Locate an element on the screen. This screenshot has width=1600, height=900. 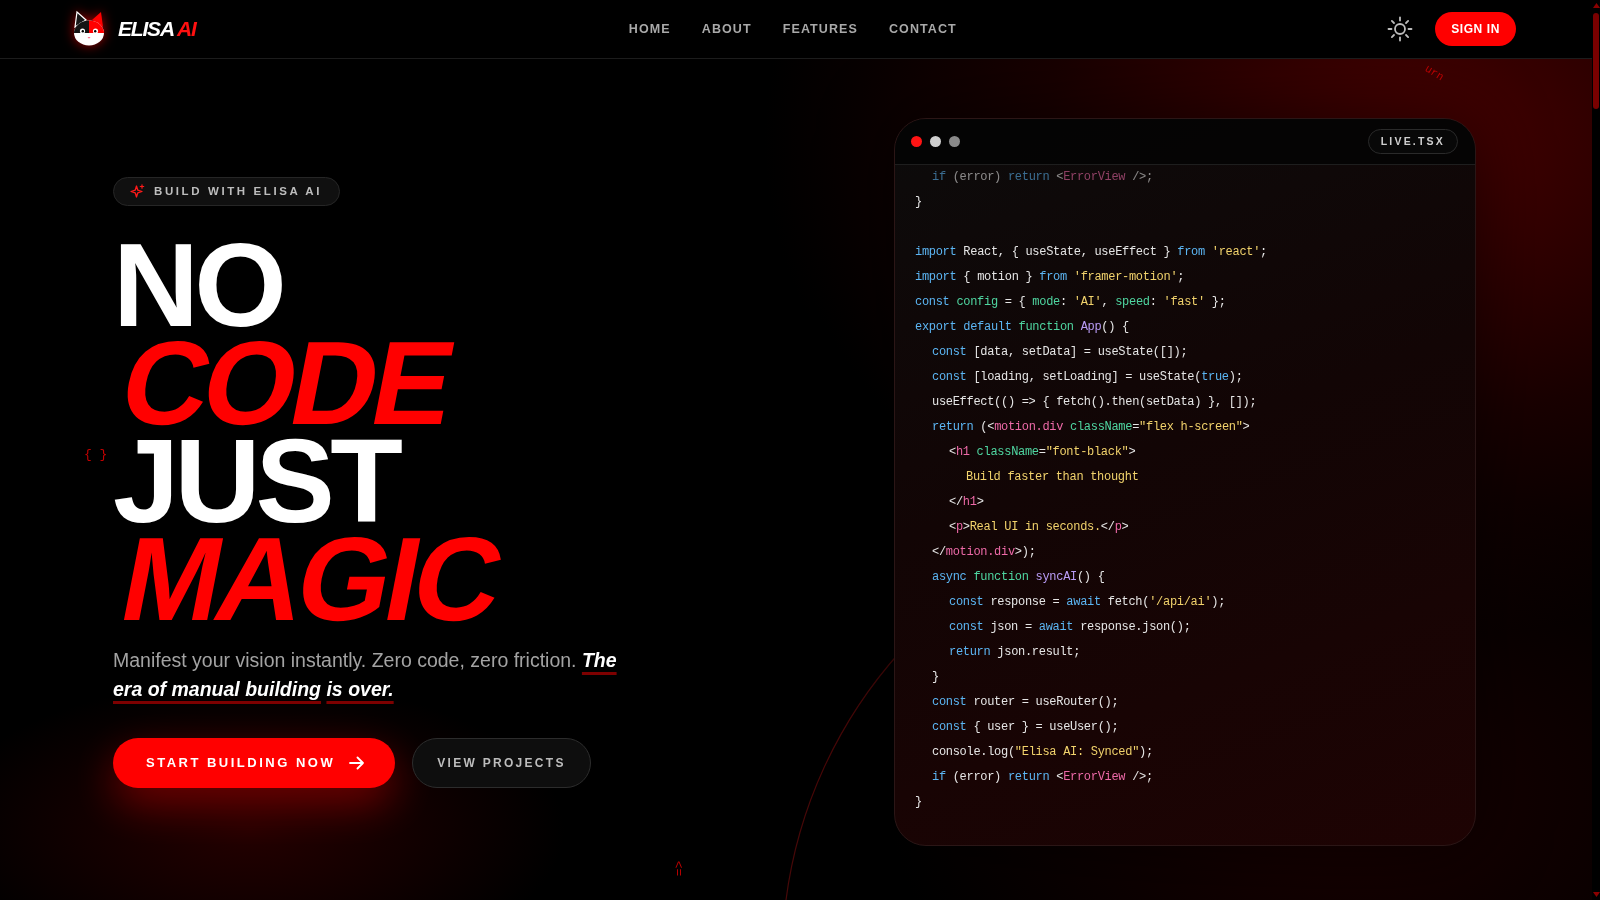
code-symbol: { } is located at coordinates (96, 454).